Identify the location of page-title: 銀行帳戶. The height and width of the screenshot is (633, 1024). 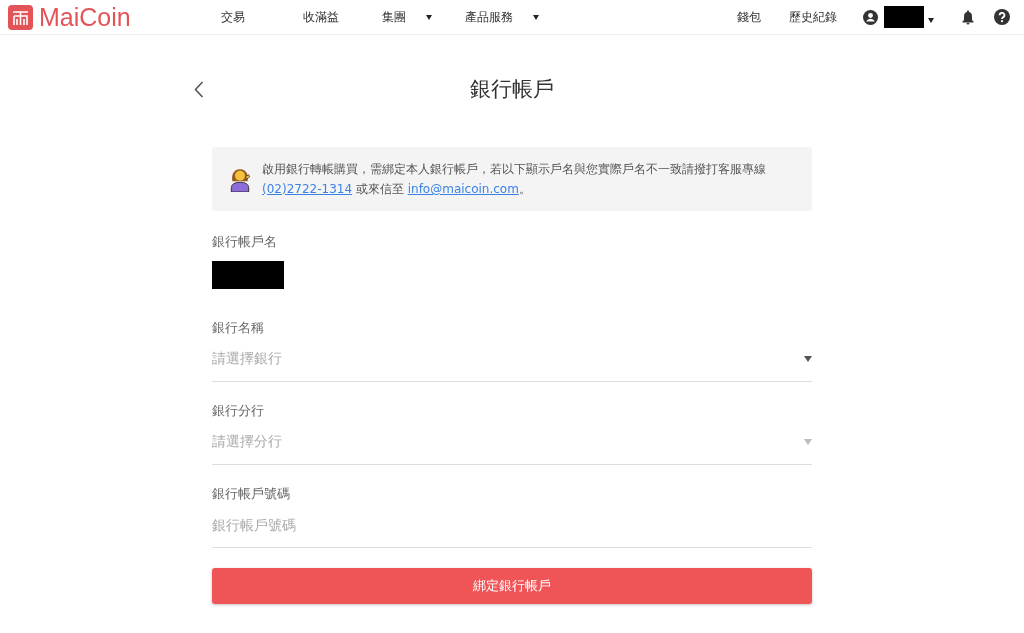
(512, 89).